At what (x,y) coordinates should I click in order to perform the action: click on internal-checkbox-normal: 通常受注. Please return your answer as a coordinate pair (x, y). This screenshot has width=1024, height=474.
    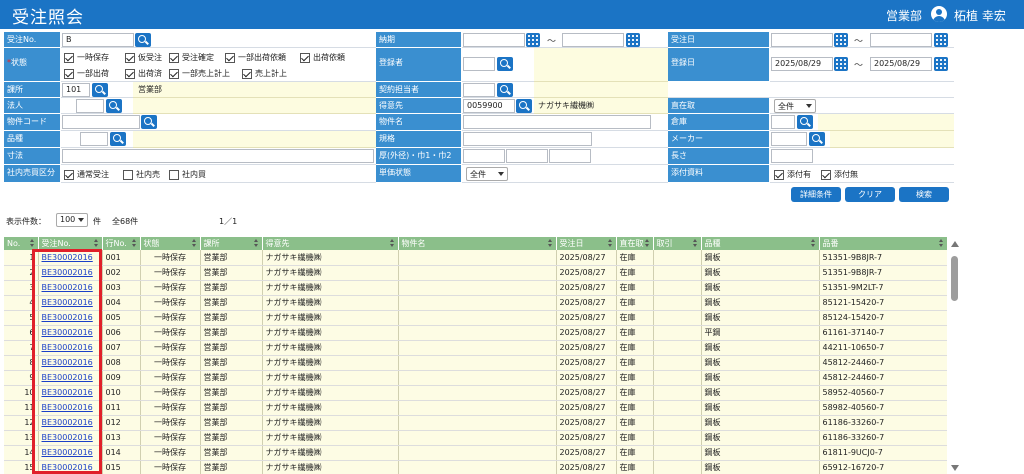
    Looking at the image, I should click on (86, 174).